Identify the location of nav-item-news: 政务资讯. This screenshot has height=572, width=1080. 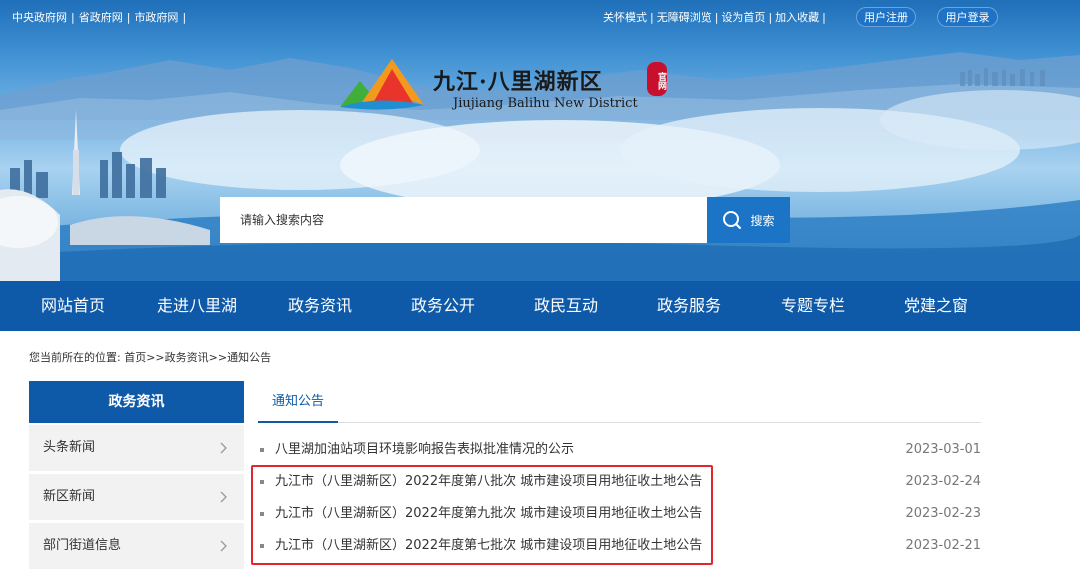
(320, 306).